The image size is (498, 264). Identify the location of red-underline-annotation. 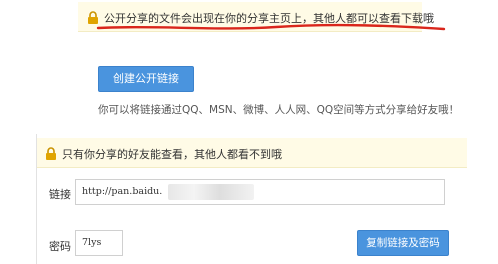
(271, 27).